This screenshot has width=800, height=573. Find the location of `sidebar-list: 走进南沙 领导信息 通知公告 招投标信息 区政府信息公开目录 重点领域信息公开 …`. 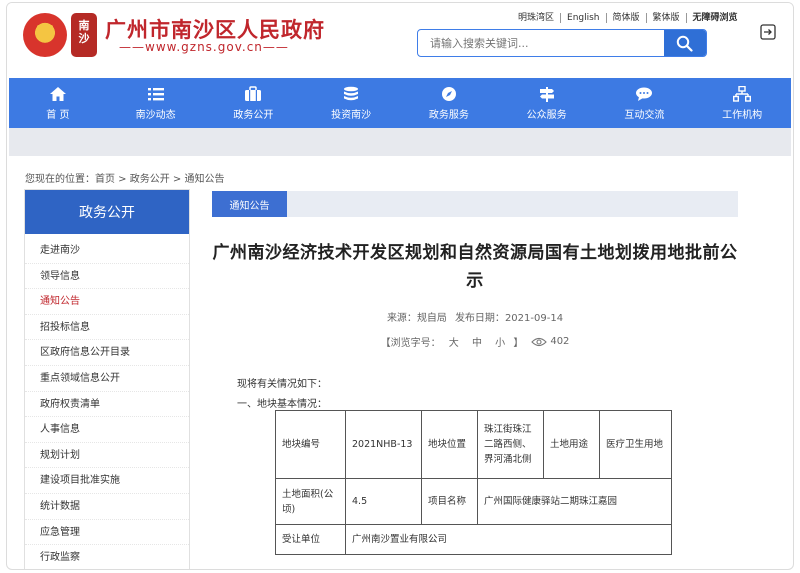

sidebar-list: 走进南沙 领导信息 通知公告 招投标信息 区政府信息公开目录 重点领域信息公开 … is located at coordinates (107, 401).